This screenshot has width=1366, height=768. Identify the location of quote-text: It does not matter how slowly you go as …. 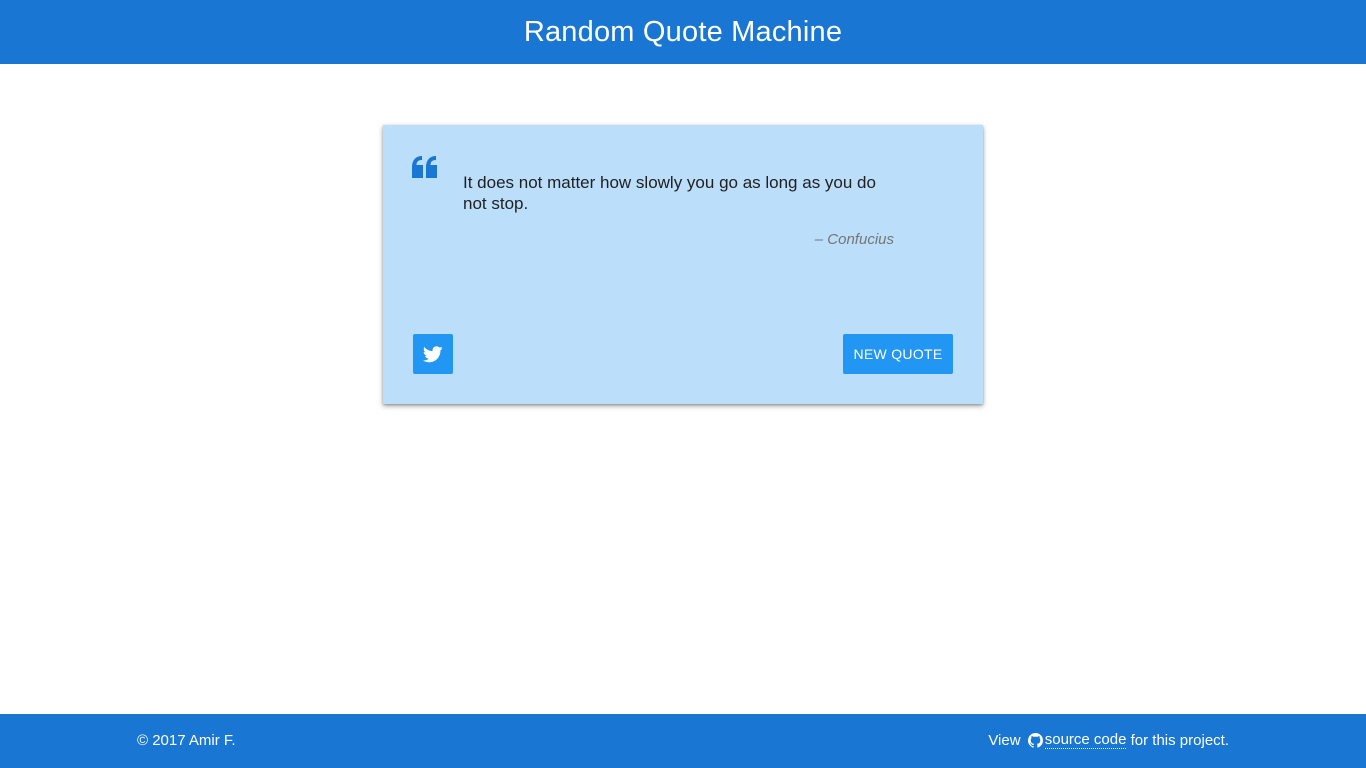
(669, 193).